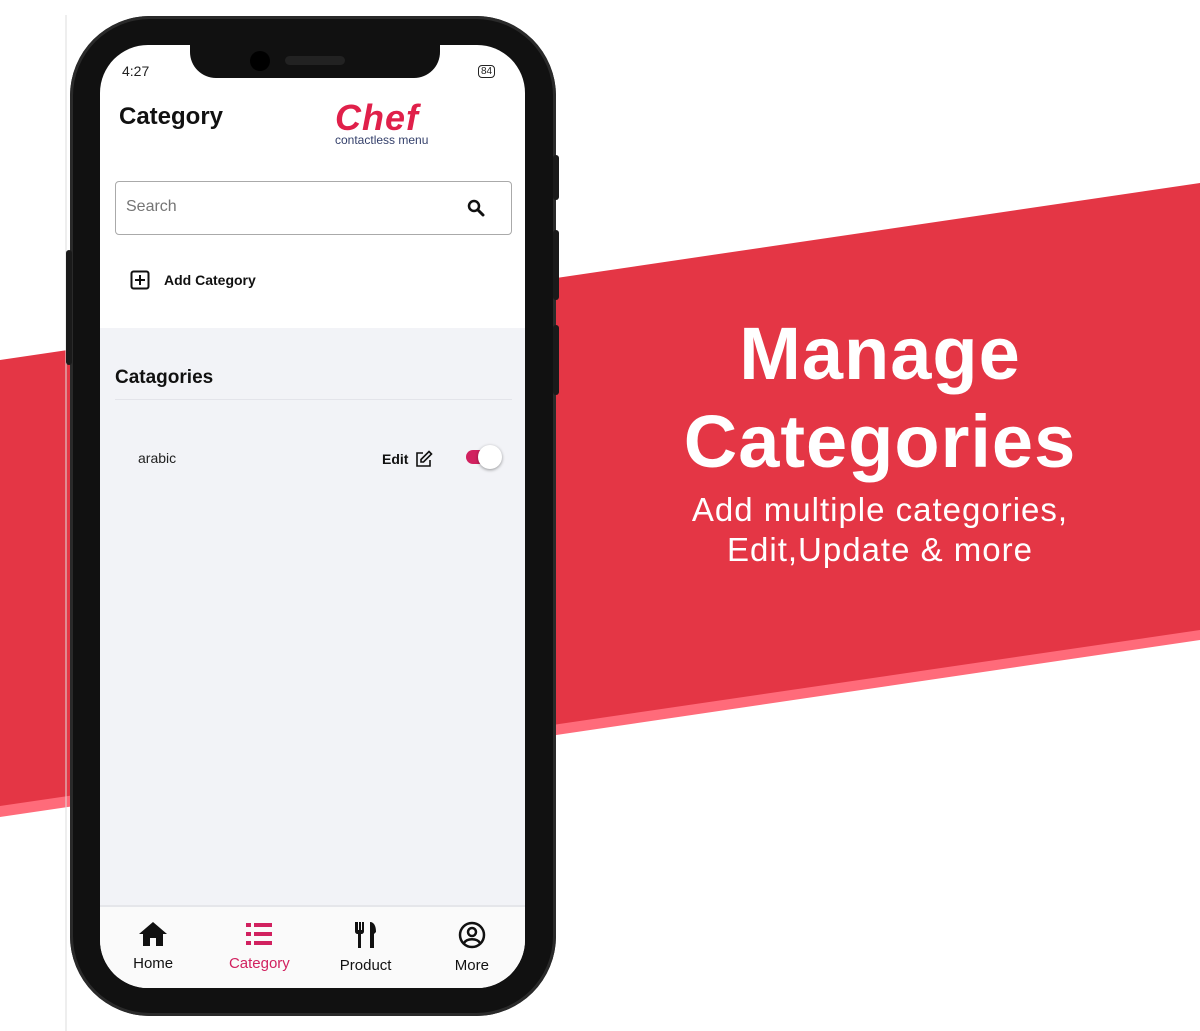  What do you see at coordinates (313, 399) in the screenshot?
I see `divider` at bounding box center [313, 399].